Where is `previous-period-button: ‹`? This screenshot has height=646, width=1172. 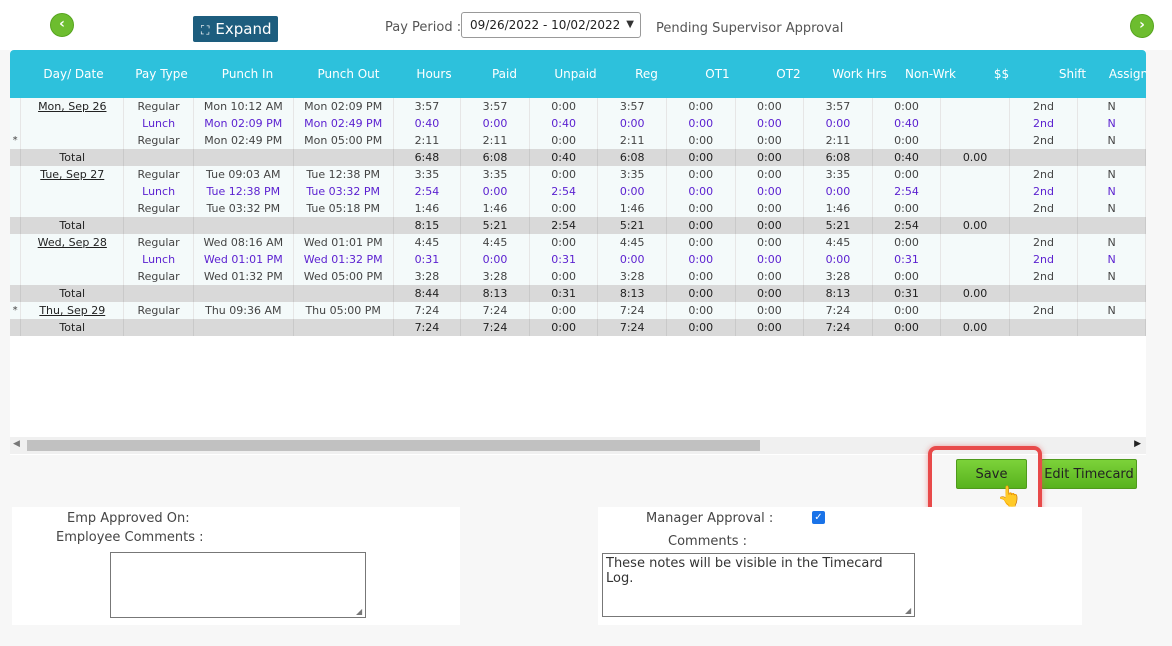 previous-period-button: ‹ is located at coordinates (62, 25).